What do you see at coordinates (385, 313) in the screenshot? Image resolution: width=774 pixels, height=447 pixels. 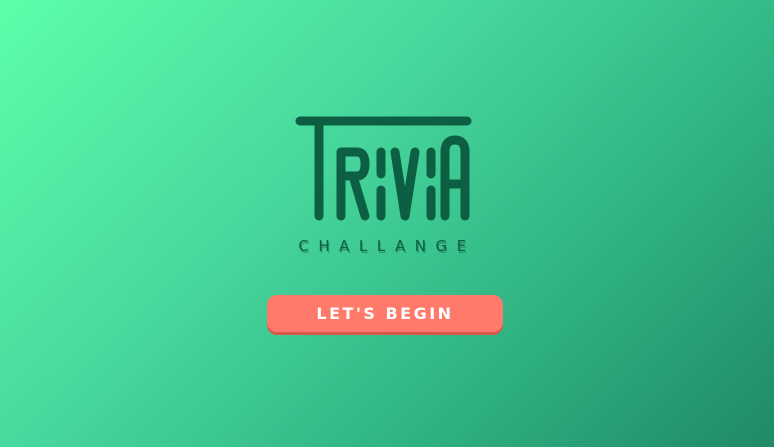 I see `lets-begin-button: LET'S BEGIN` at bounding box center [385, 313].